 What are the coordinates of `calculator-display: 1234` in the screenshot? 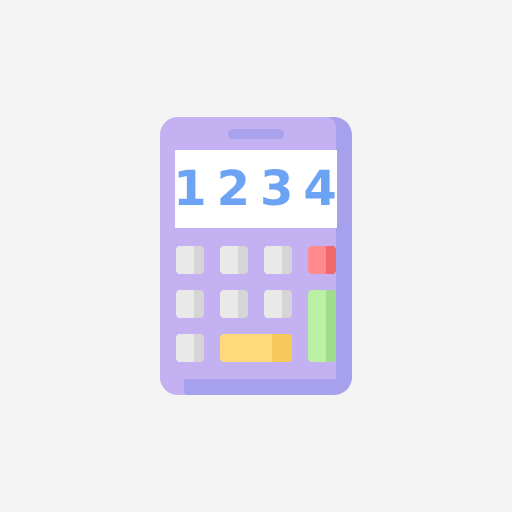 It's located at (255, 189).